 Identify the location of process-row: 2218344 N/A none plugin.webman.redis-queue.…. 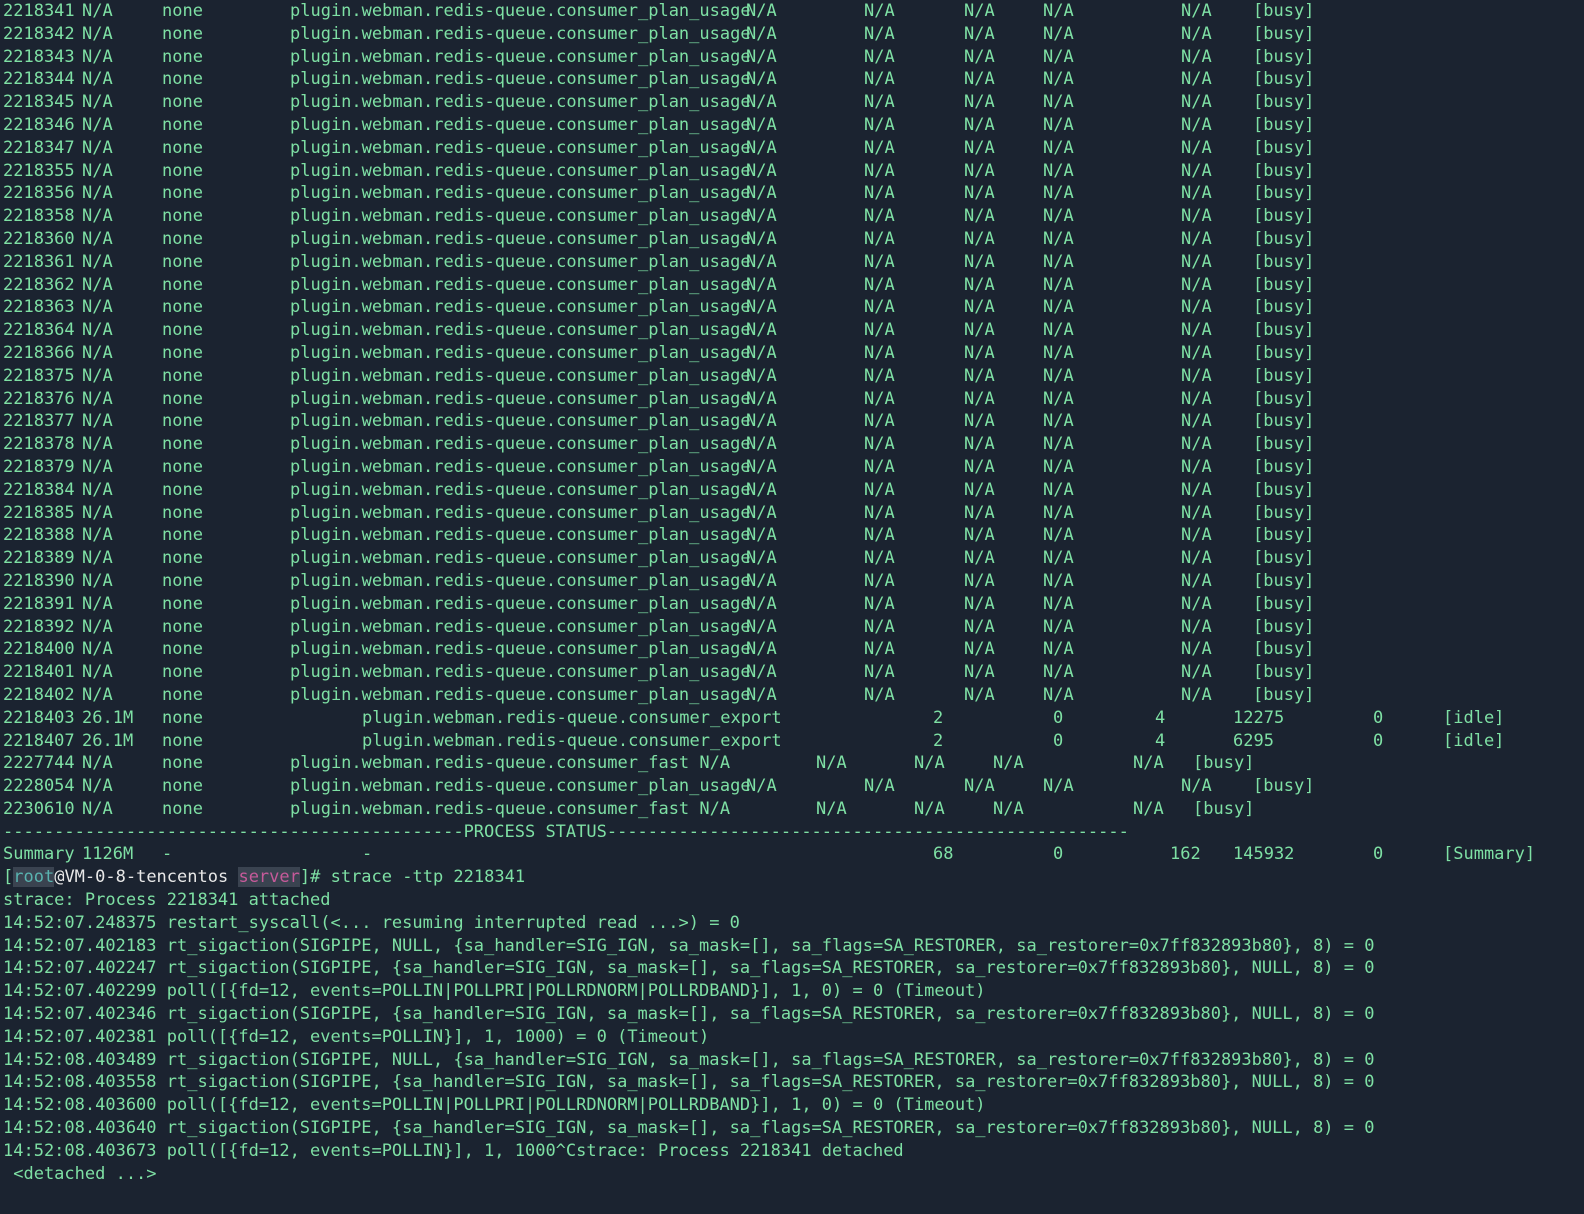
(792, 79).